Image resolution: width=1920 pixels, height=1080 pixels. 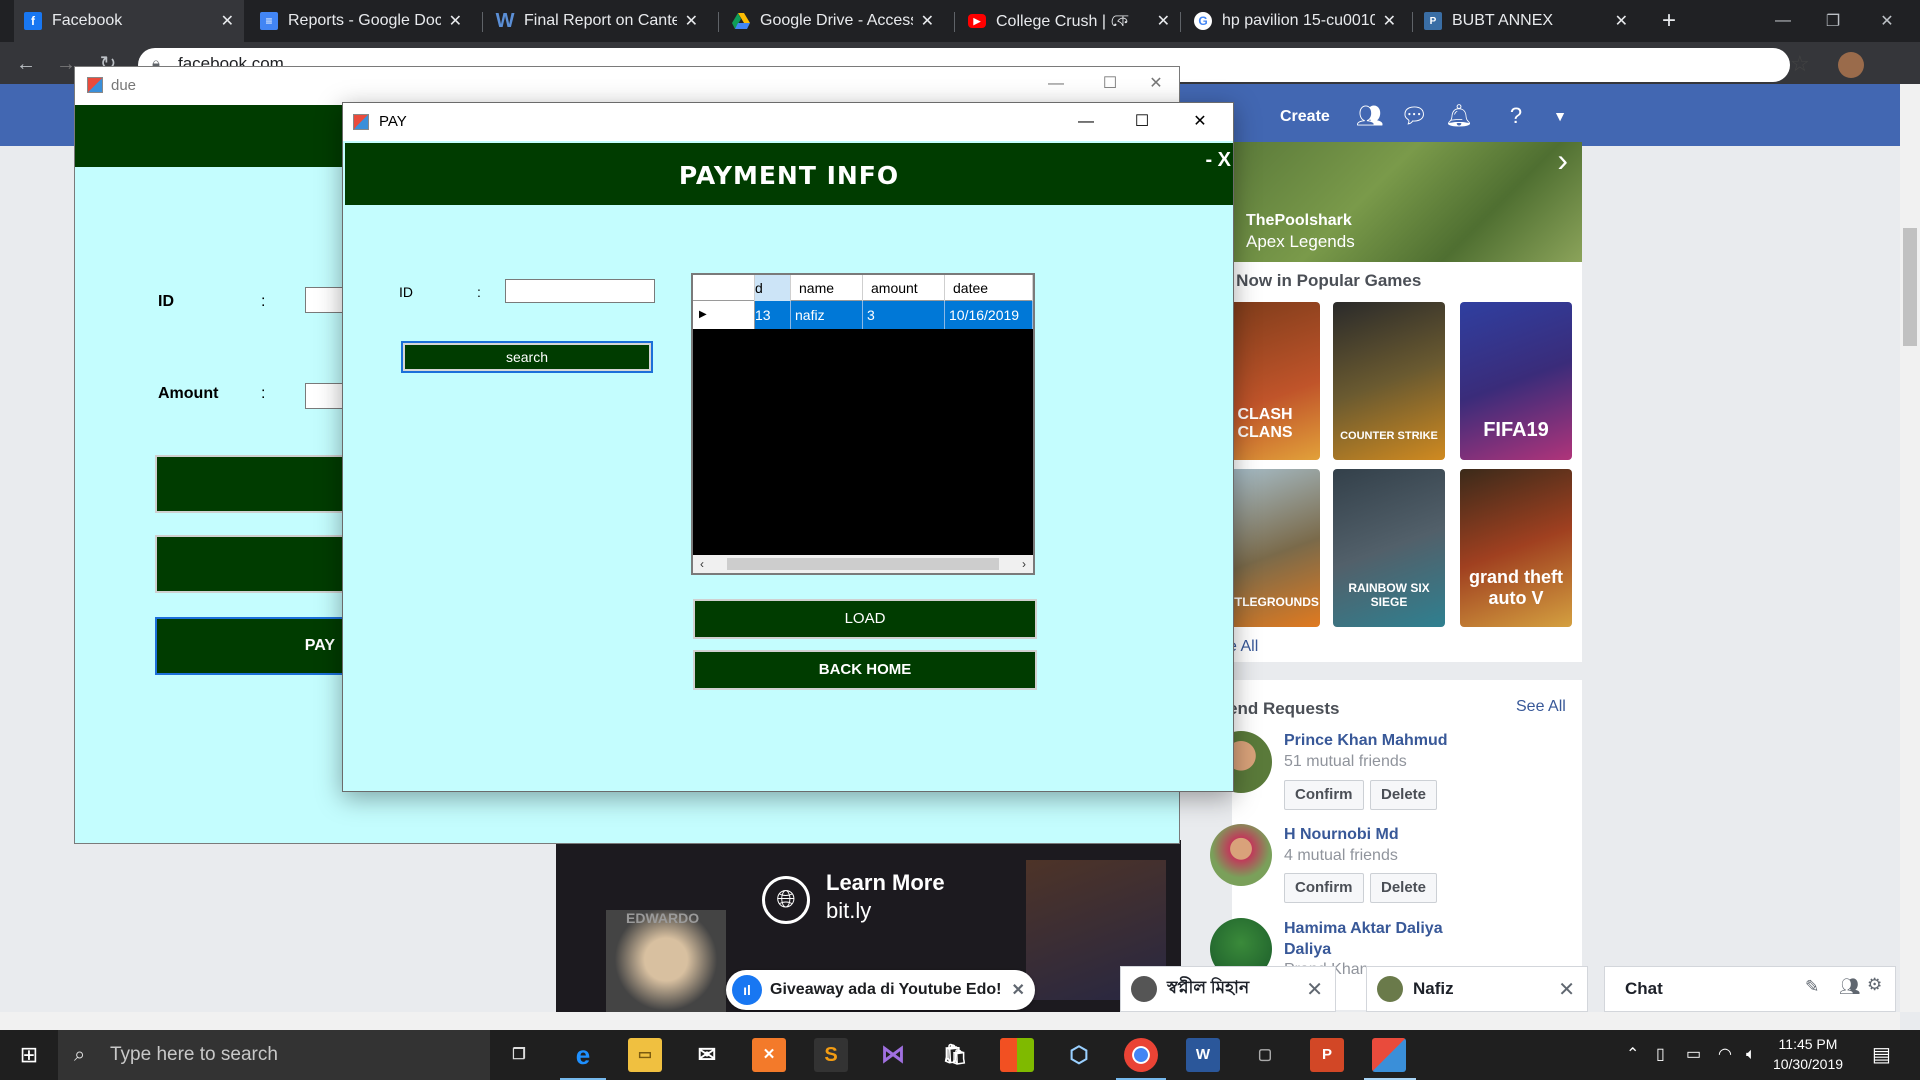 I want to click on game-tile: FIFA19, so click(x=1516, y=381).